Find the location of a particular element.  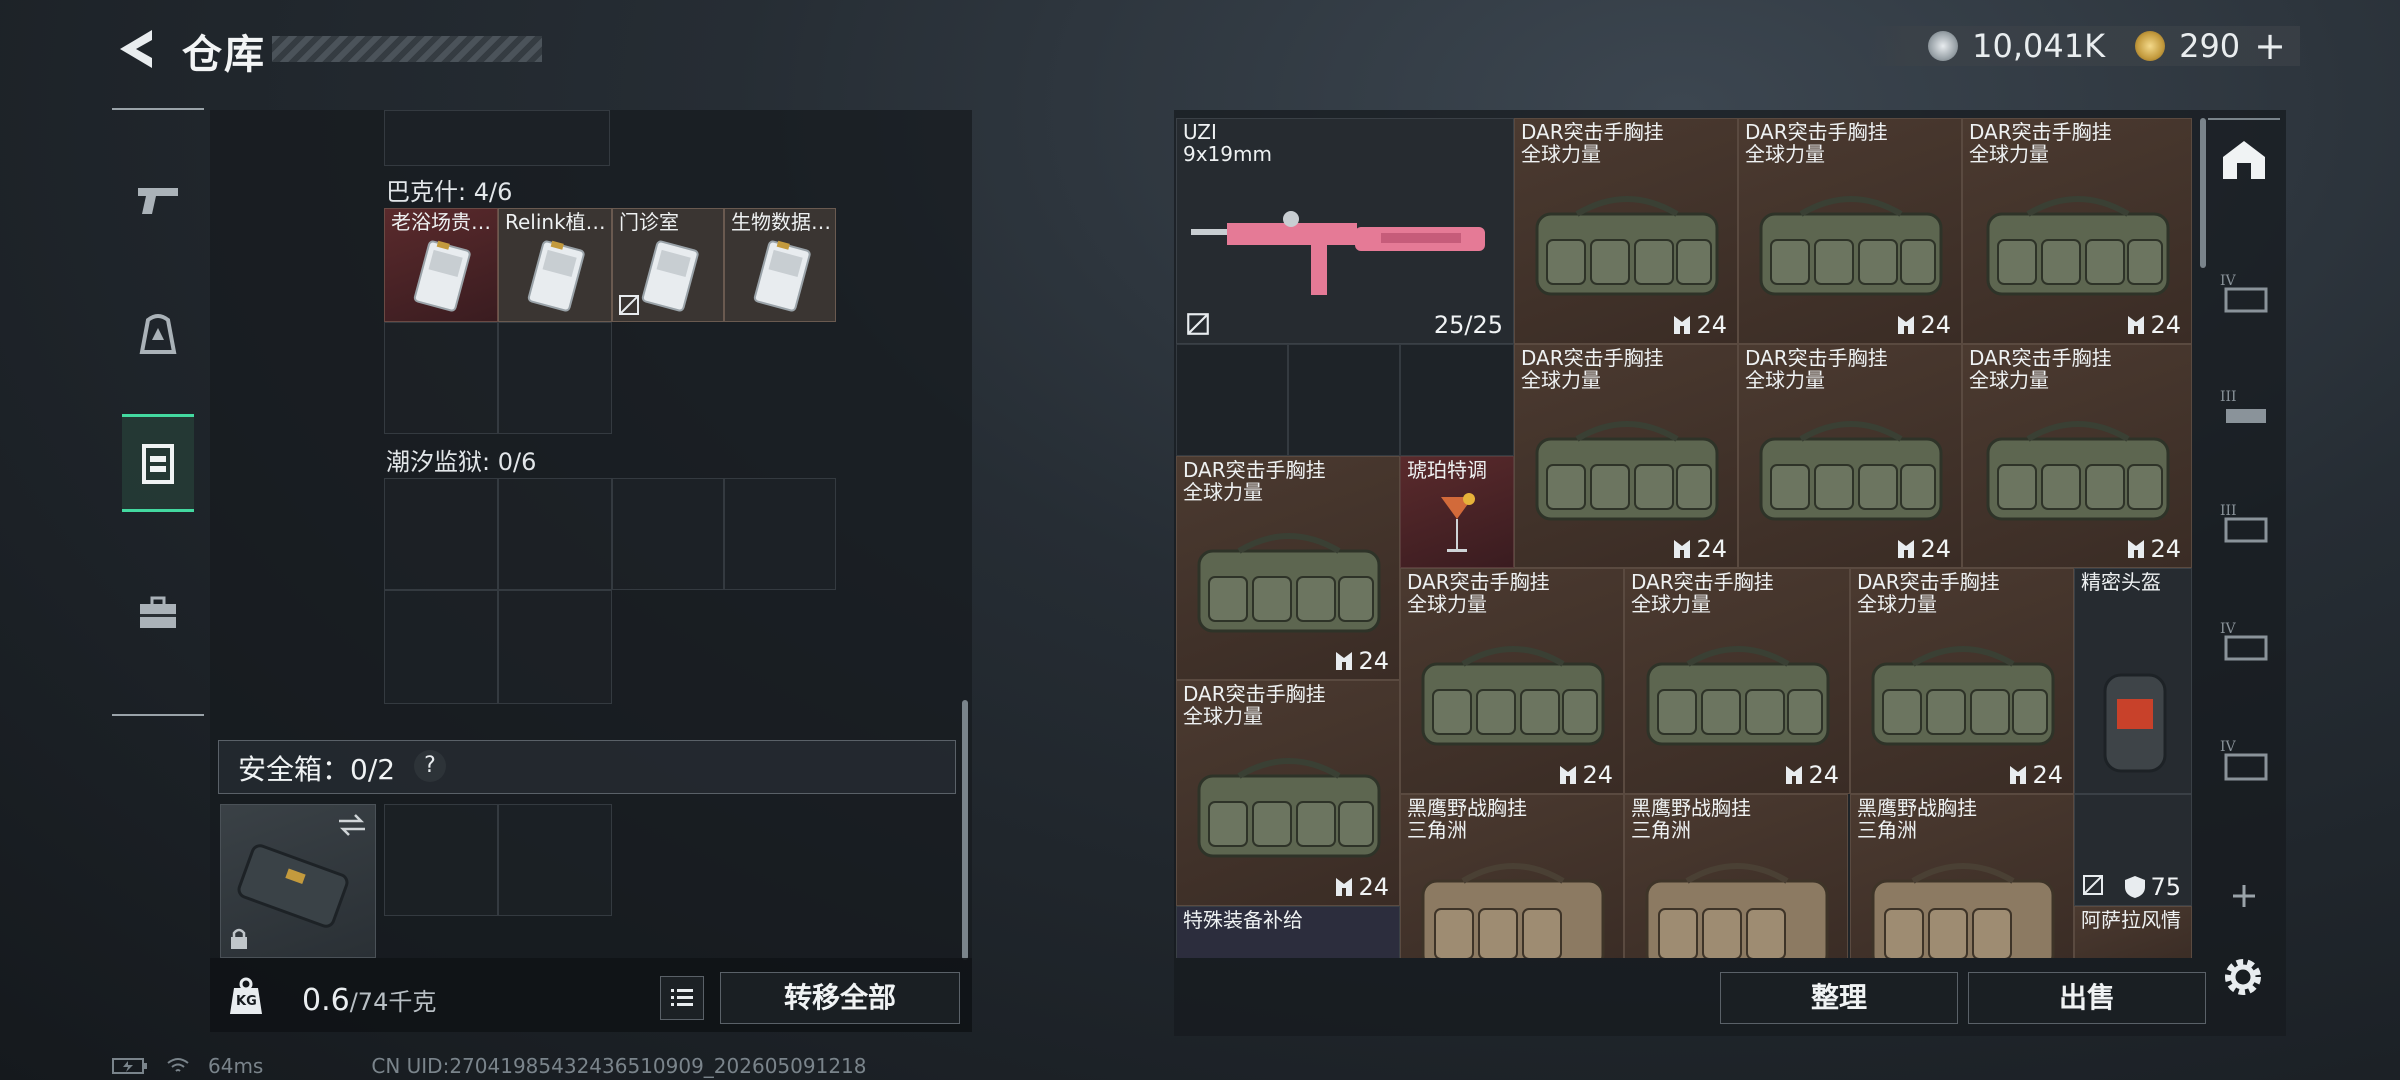

nav-tier-iv-a: IV is located at coordinates (2244, 294).